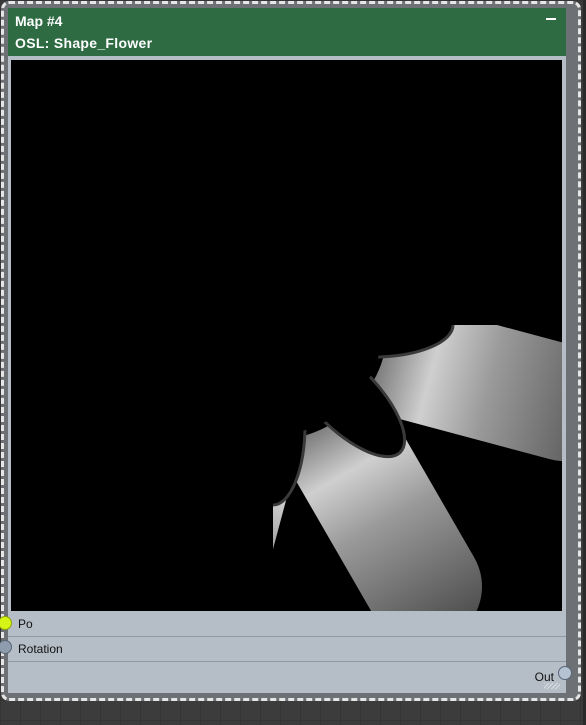 This screenshot has height=725, width=586. Describe the element at coordinates (287, 624) in the screenshot. I see `input-port-po: Po` at that location.